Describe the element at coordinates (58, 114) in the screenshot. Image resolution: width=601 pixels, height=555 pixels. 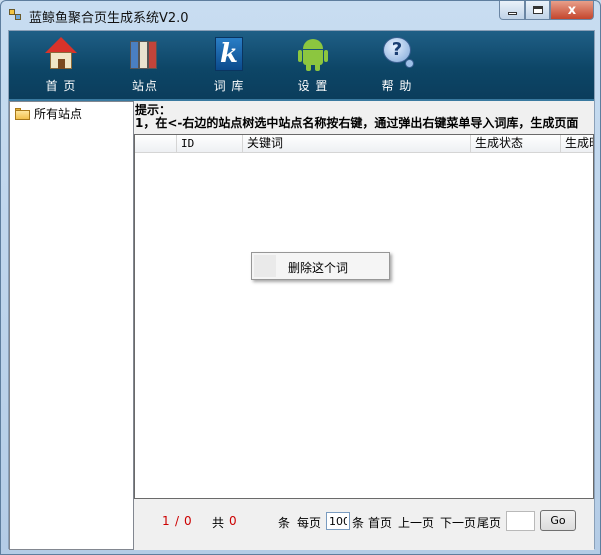
I see `tree-node-label: 所有站点` at that location.